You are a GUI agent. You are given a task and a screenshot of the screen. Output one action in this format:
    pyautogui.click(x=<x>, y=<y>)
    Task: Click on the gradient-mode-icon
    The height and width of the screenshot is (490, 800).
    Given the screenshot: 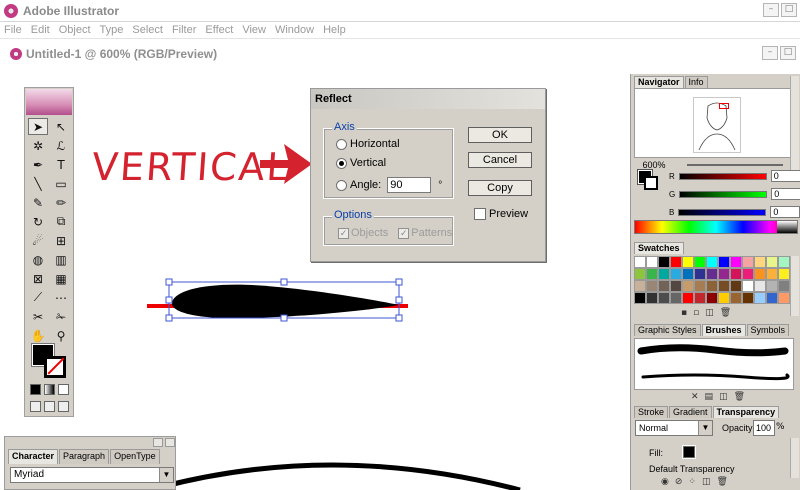 What is the action you would take?
    pyautogui.click(x=49, y=389)
    